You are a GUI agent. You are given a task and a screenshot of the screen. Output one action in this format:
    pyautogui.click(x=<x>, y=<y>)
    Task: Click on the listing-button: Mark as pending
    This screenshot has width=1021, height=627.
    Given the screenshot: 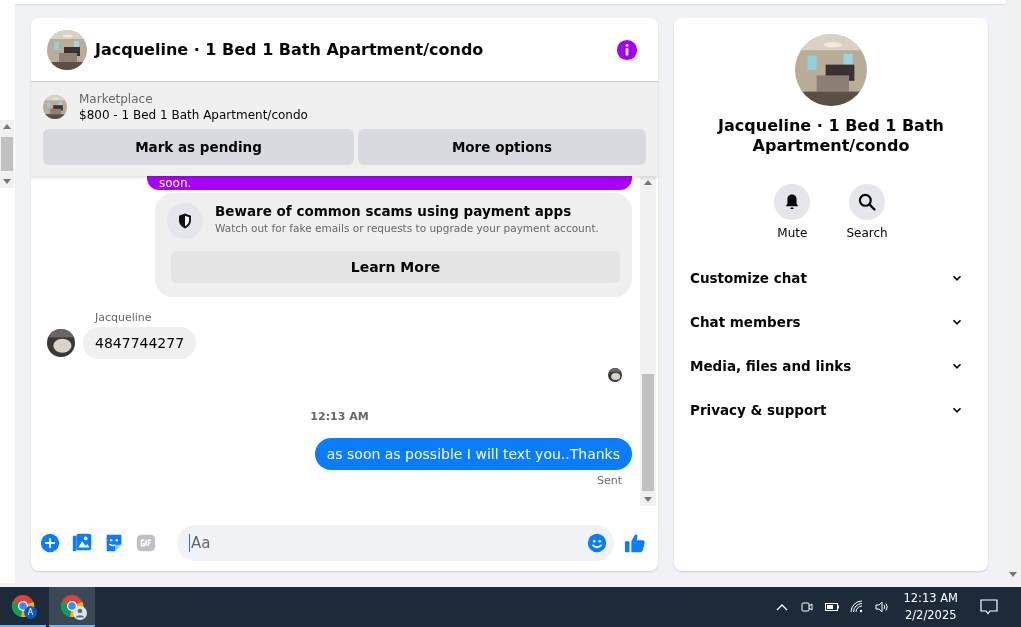 What is the action you would take?
    pyautogui.click(x=198, y=147)
    